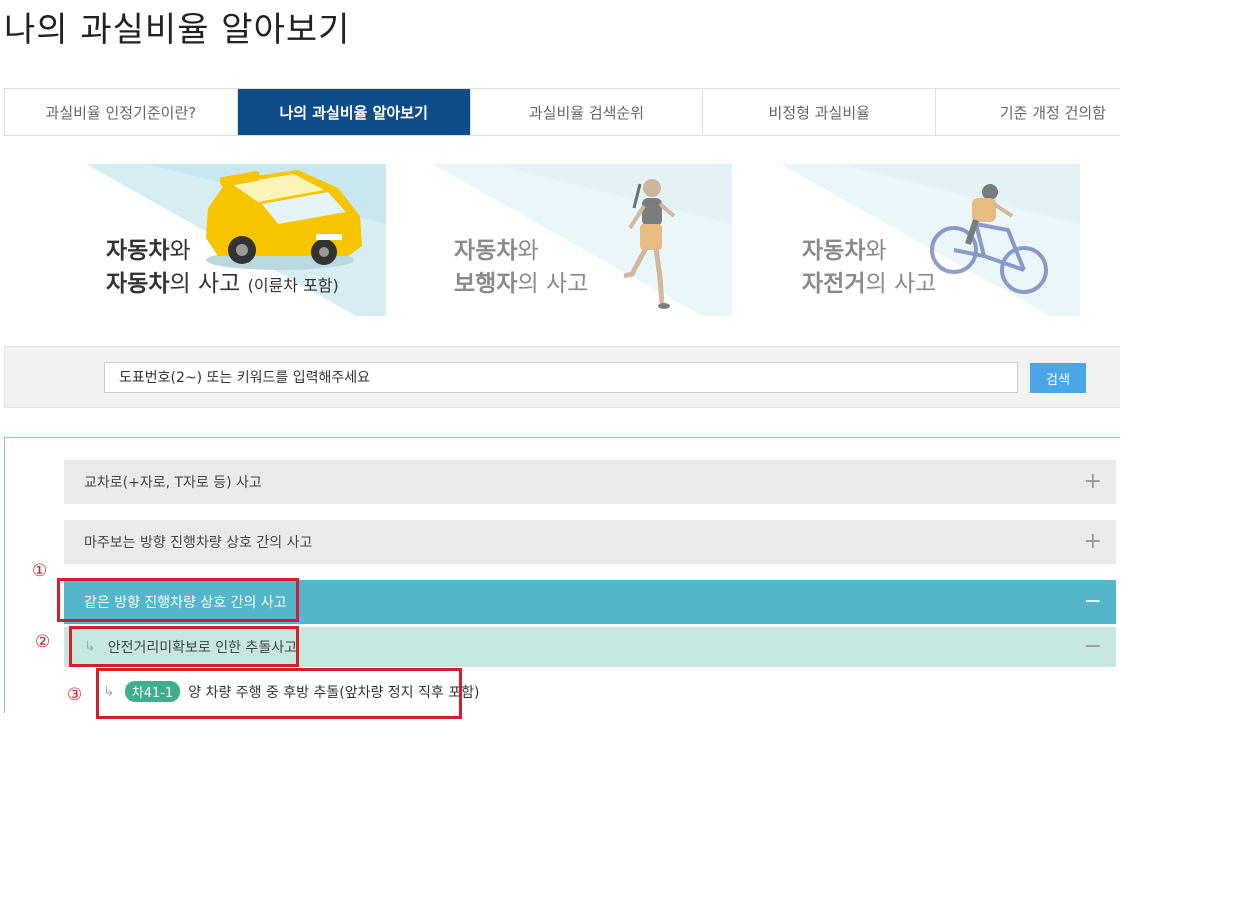 This screenshot has height=898, width=1251. What do you see at coordinates (1028, 112) in the screenshot?
I see `tab-suggestion-box: 기준 개정 건의함` at bounding box center [1028, 112].